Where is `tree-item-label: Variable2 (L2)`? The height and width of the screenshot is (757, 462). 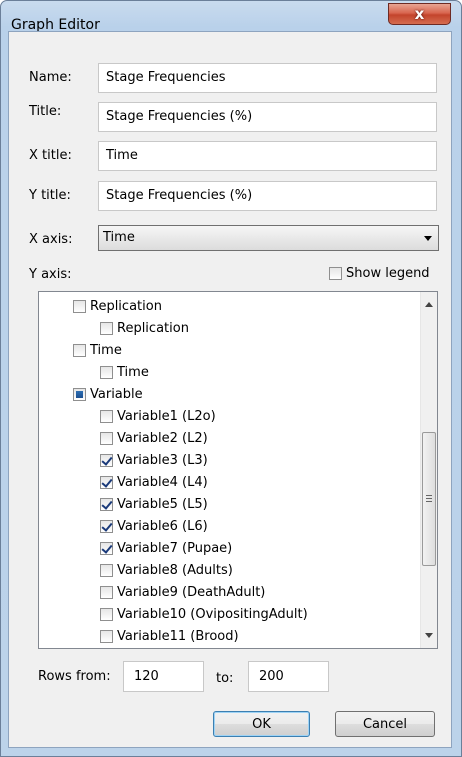
tree-item-label: Variable2 (L2) is located at coordinates (162, 438).